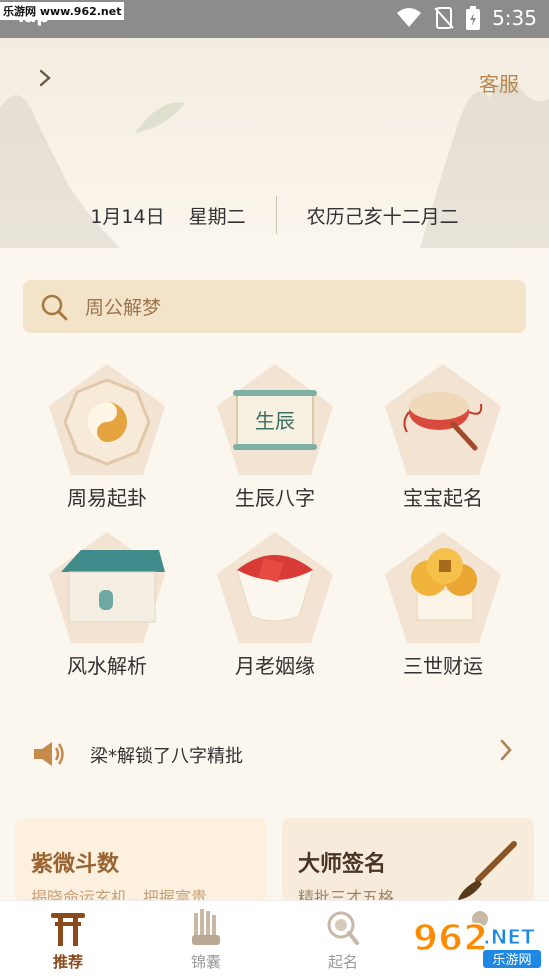 The width and height of the screenshot is (549, 976). Describe the element at coordinates (409, 17) in the screenshot. I see `wifi-icon` at that location.